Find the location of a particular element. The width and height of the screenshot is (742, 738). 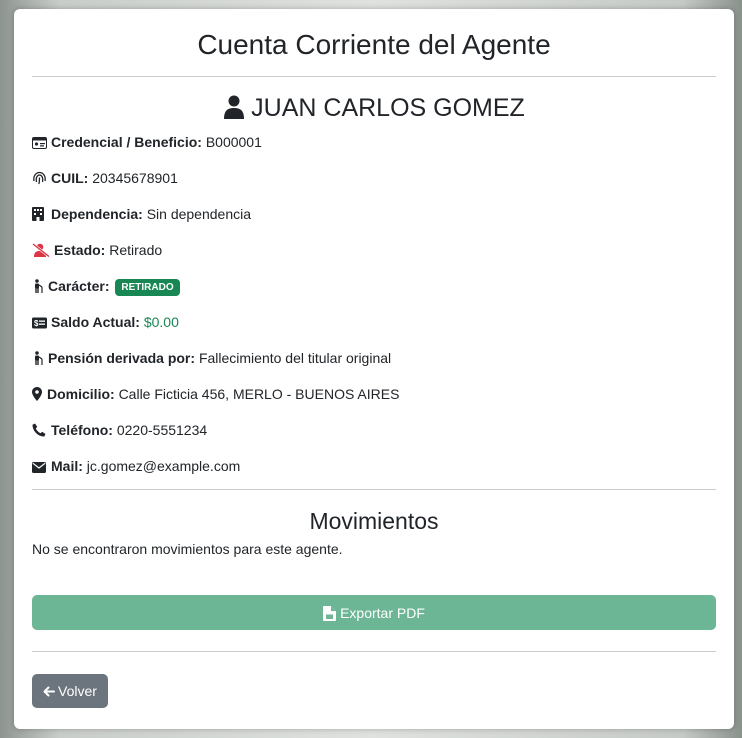

field-value: 20345678901 is located at coordinates (135, 178).